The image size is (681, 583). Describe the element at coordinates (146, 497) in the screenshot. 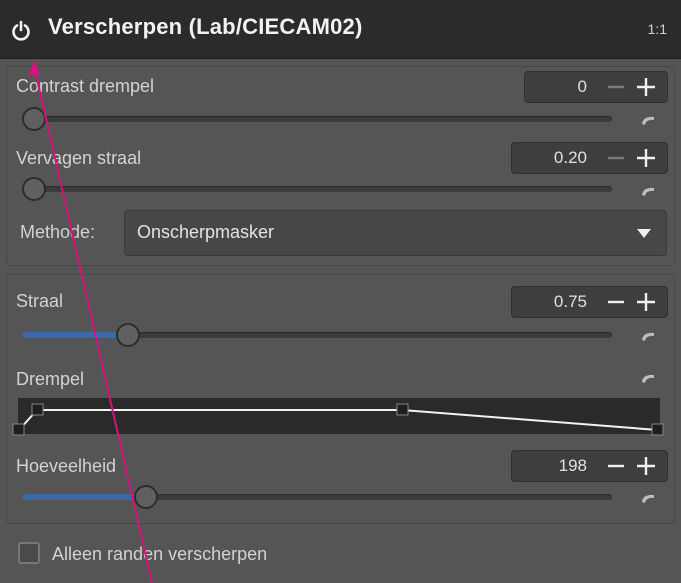

I see `amount-knob` at that location.